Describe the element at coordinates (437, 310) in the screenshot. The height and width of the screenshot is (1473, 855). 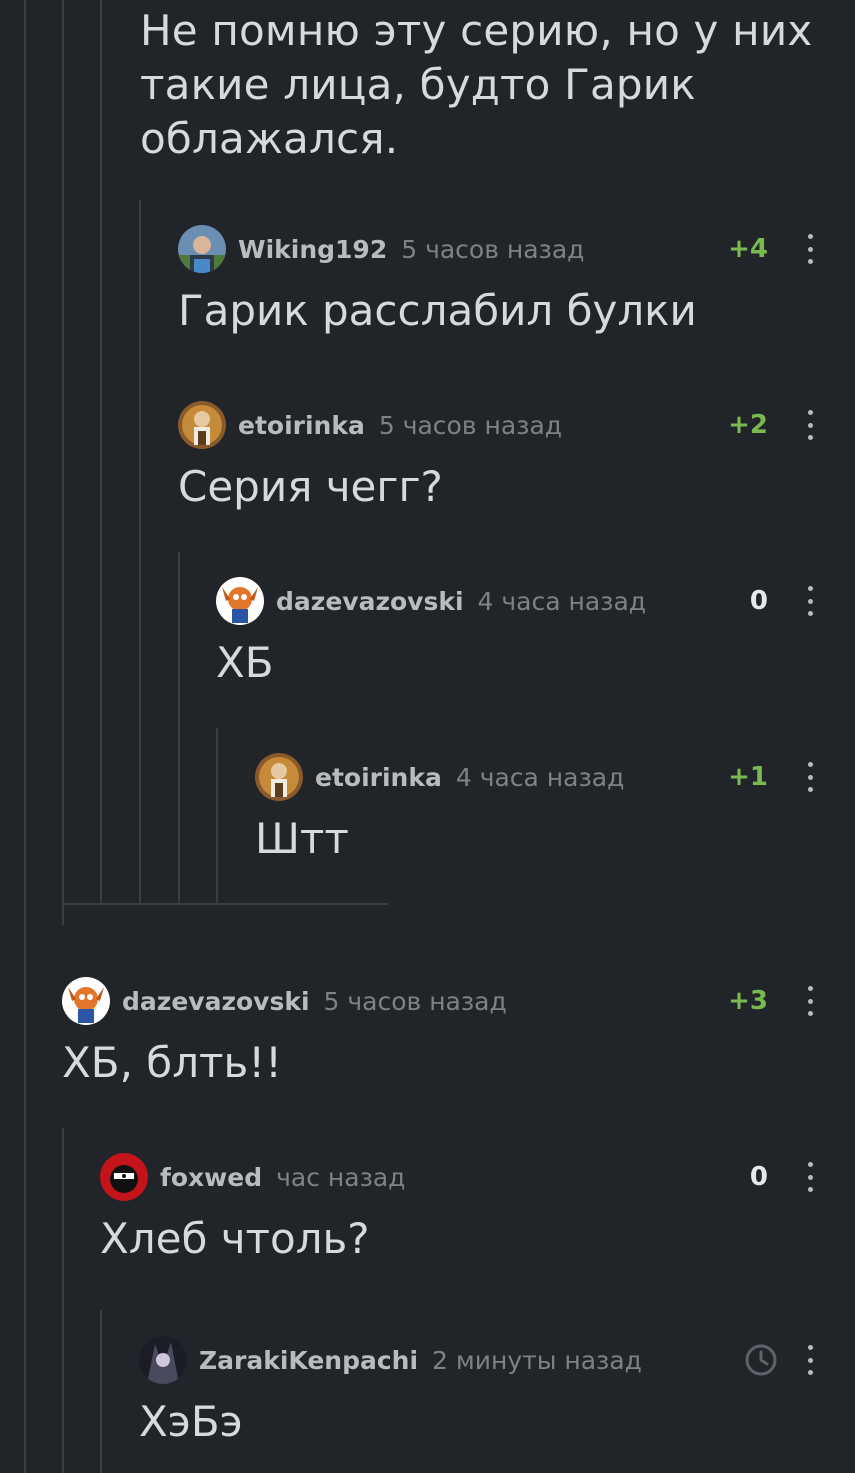
I see `comment-text: Гарик расслабил булки` at that location.